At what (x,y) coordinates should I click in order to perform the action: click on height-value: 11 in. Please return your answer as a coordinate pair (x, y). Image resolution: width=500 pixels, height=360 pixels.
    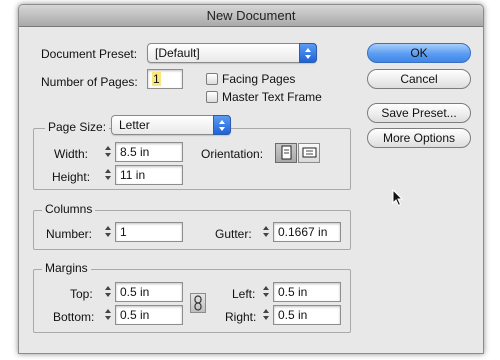
    Looking at the image, I should click on (133, 175).